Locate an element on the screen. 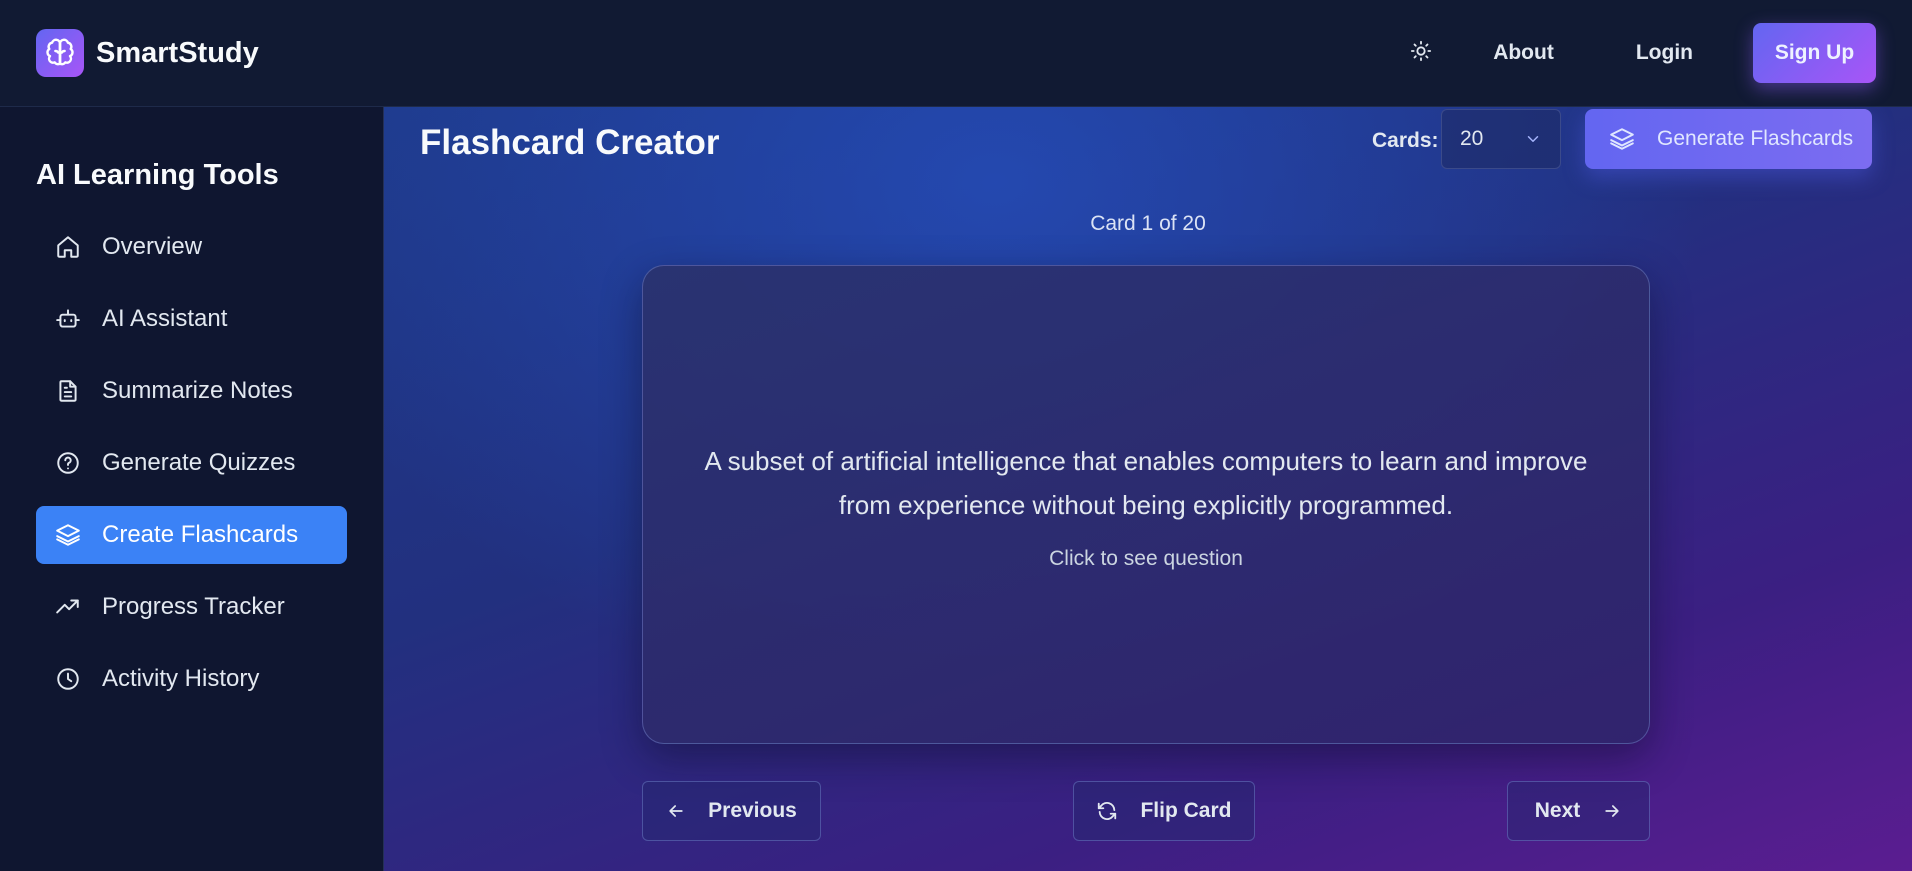 This screenshot has width=1912, height=871. next-button: Next is located at coordinates (1578, 811).